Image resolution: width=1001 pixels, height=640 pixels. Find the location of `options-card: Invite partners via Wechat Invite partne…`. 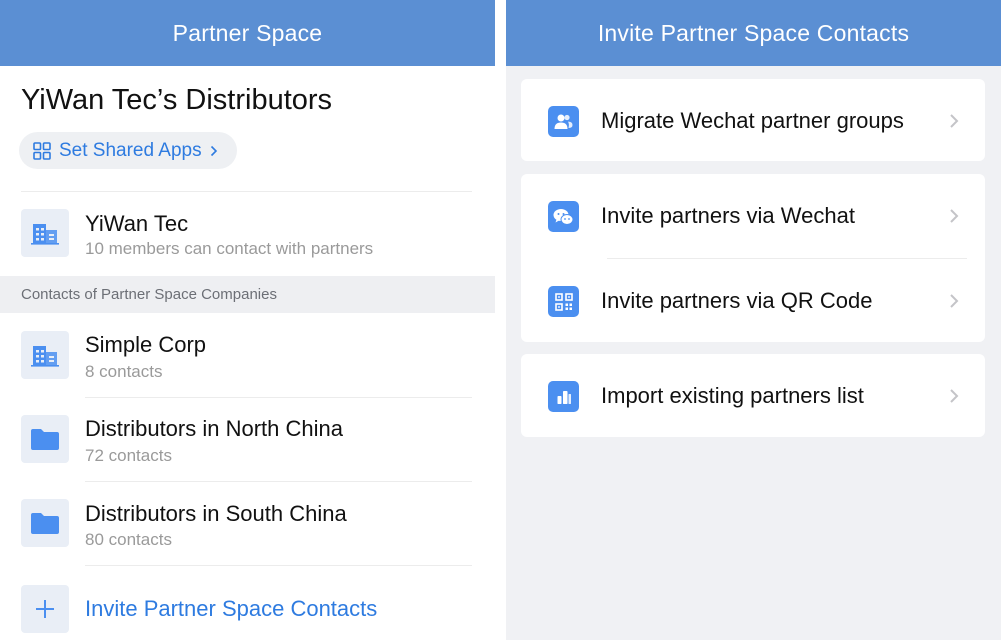

options-card: Invite partners via Wechat Invite partne… is located at coordinates (753, 258).